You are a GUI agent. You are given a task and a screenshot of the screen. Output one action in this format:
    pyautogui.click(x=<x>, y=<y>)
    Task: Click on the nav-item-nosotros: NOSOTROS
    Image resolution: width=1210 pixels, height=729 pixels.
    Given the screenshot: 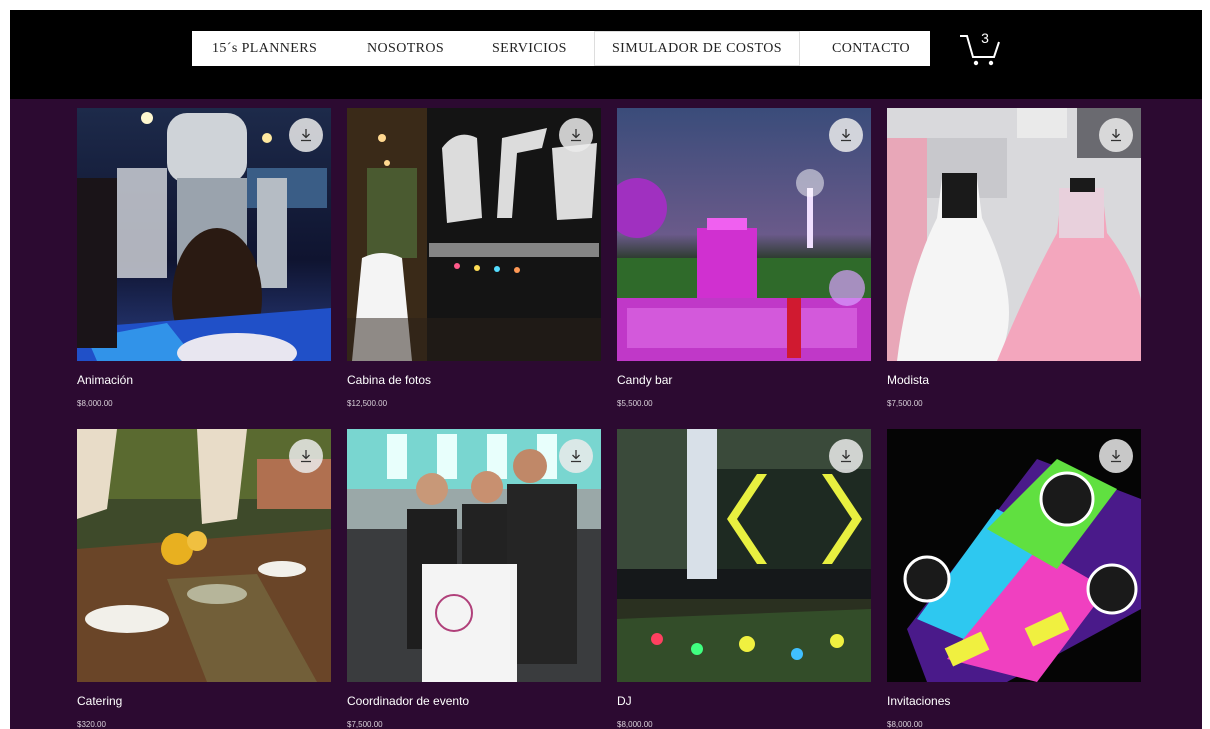 What is the action you would take?
    pyautogui.click(x=405, y=48)
    